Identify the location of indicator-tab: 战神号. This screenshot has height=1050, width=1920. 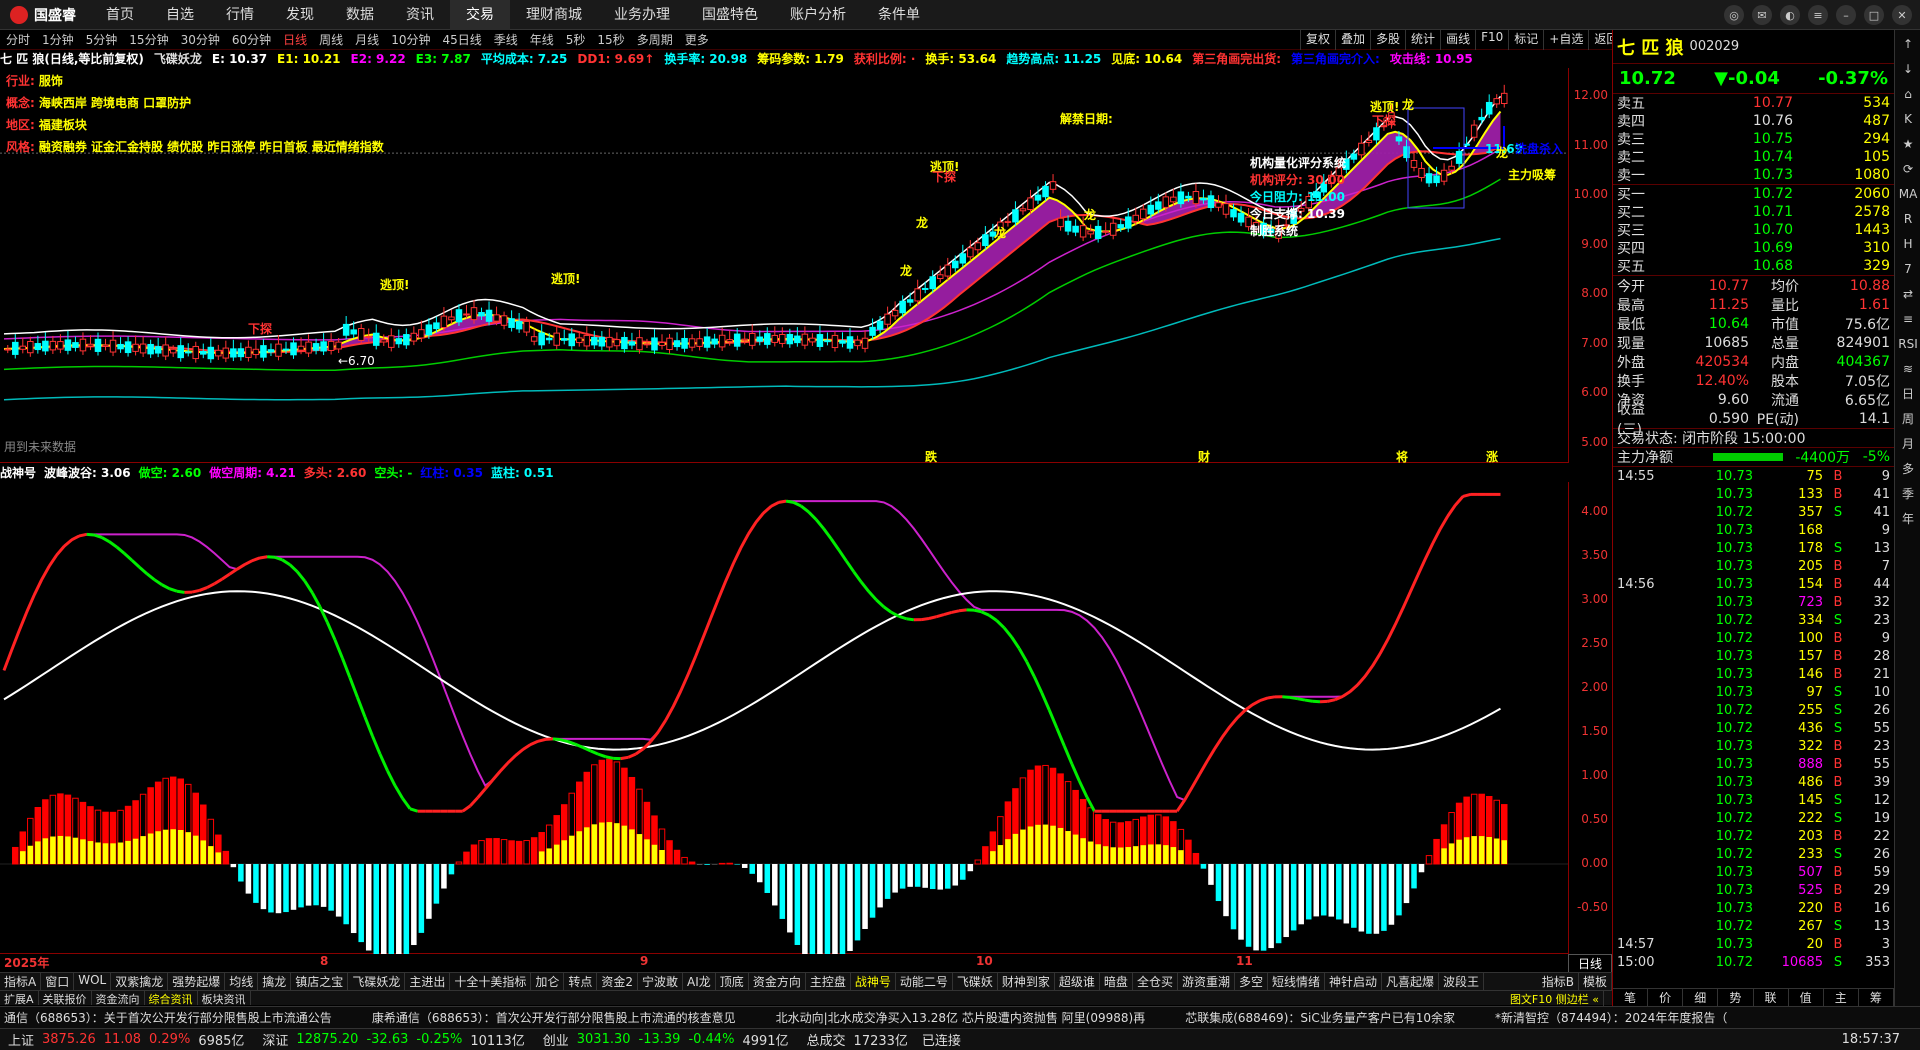
(873, 981).